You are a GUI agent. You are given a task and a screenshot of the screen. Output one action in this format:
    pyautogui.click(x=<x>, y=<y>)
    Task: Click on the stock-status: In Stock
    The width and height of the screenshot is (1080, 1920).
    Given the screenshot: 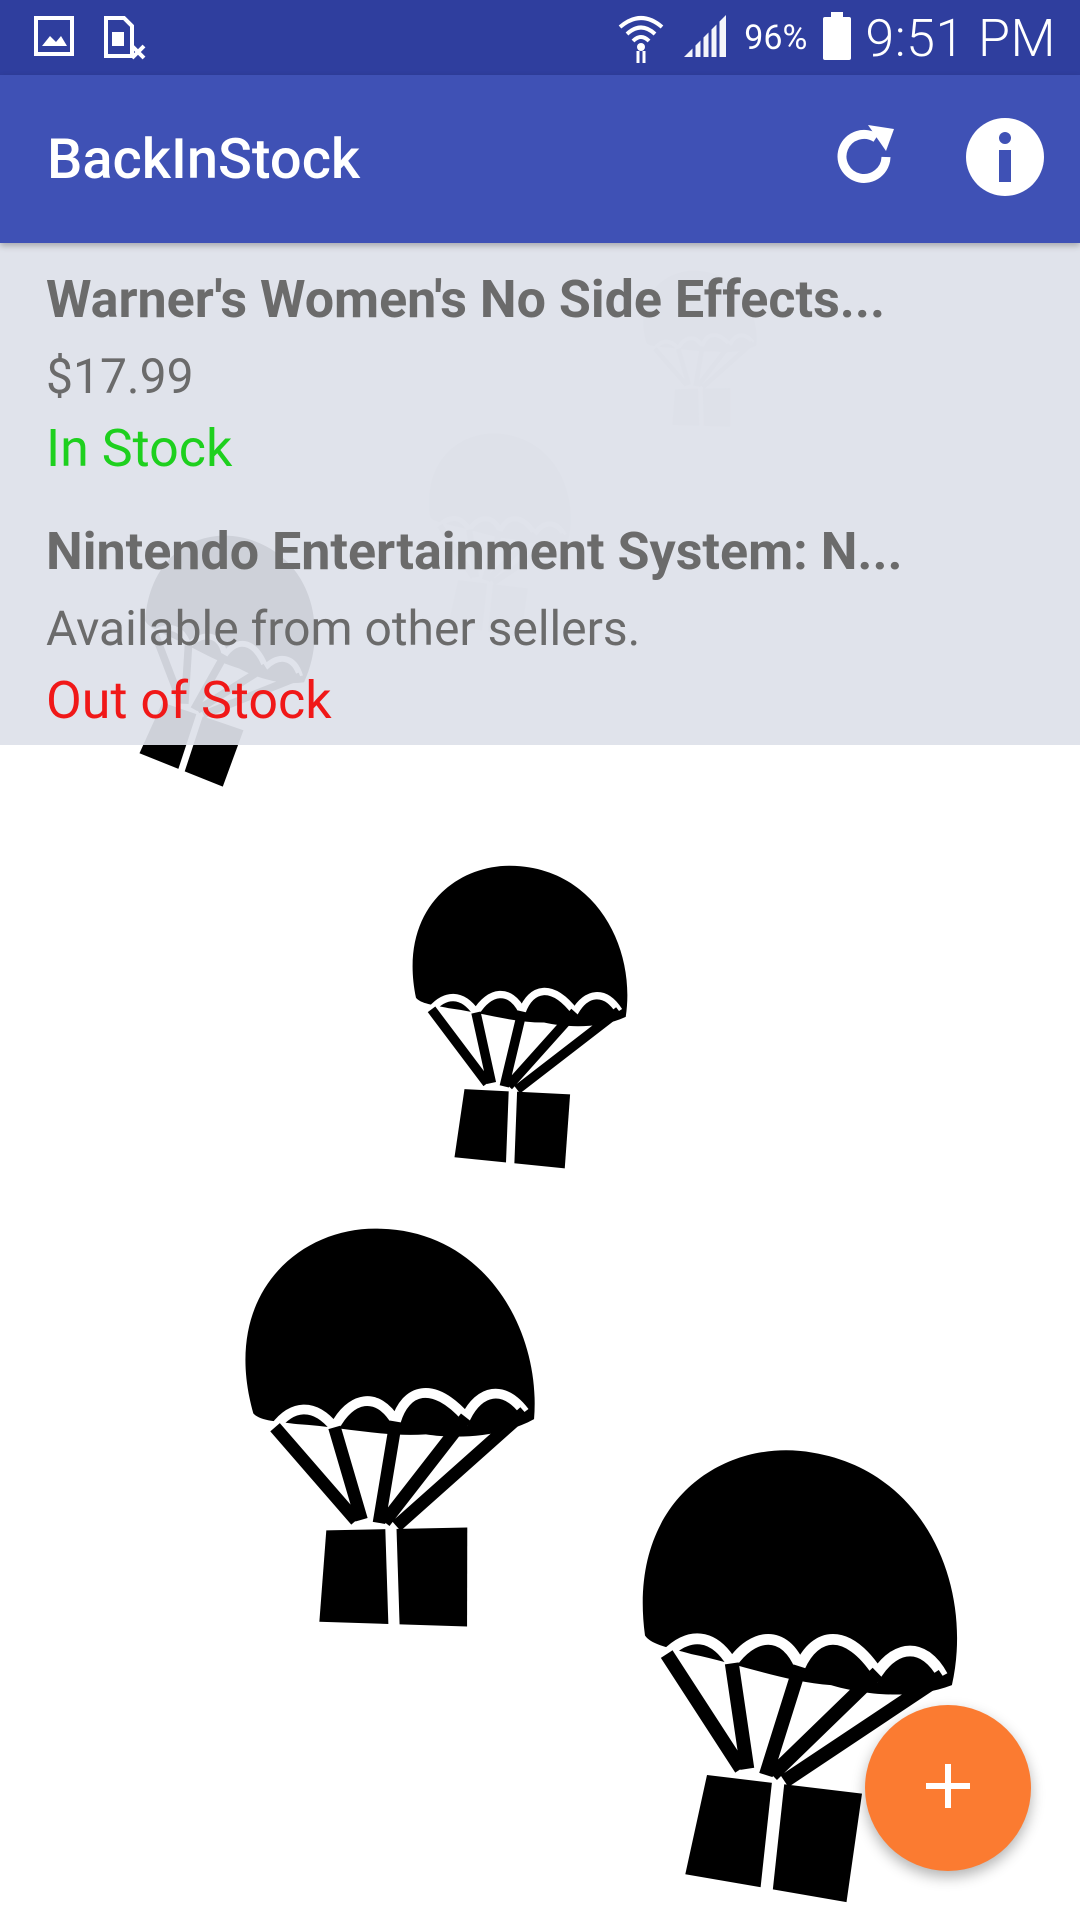 What is the action you would take?
    pyautogui.click(x=139, y=448)
    